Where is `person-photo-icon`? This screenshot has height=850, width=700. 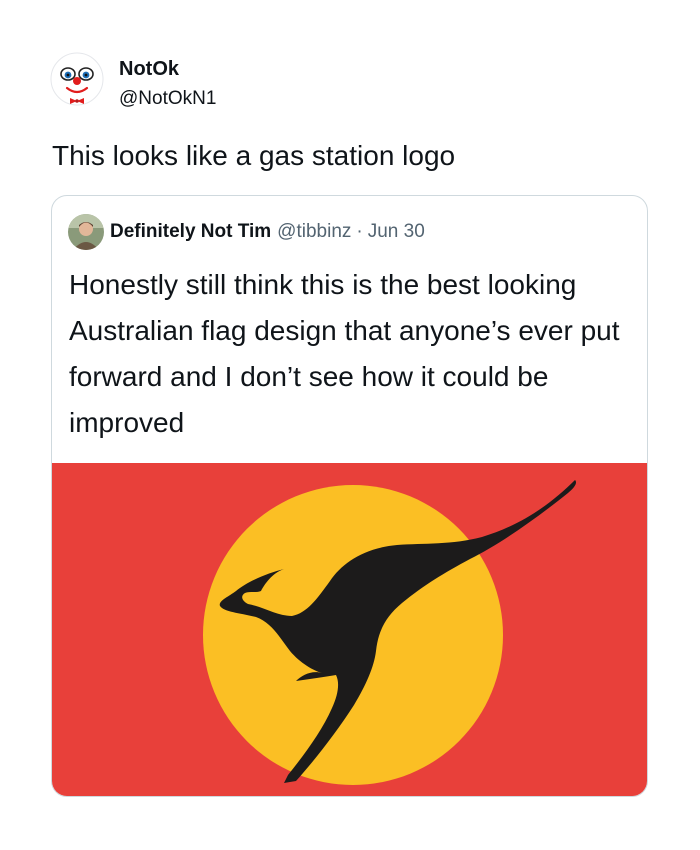
person-photo-icon is located at coordinates (86, 232).